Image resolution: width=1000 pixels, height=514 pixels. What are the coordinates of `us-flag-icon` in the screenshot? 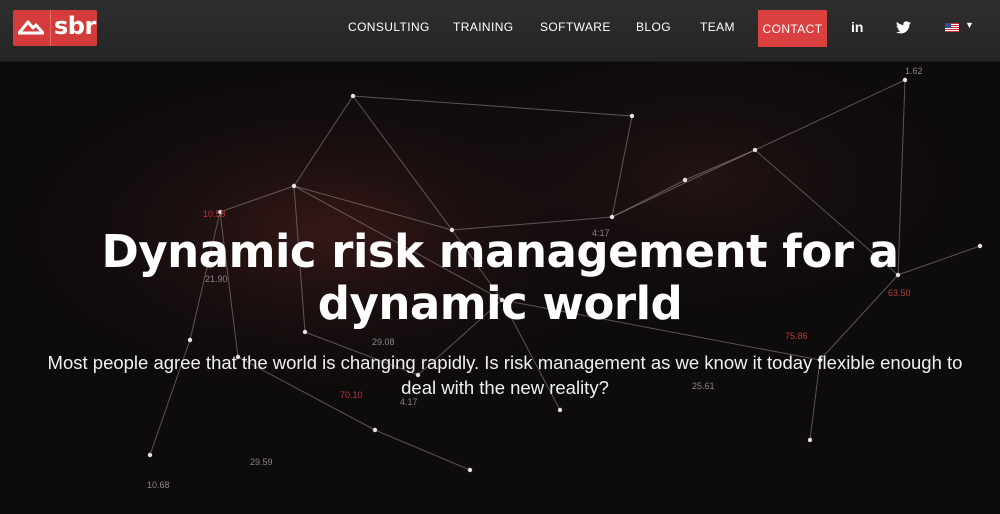 It's located at (952, 27).